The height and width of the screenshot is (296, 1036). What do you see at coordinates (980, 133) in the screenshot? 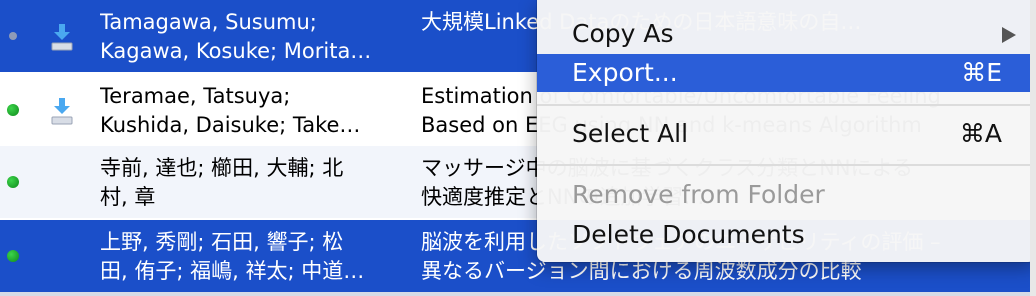
I see `menu-item-shortcut: ⌘A` at bounding box center [980, 133].